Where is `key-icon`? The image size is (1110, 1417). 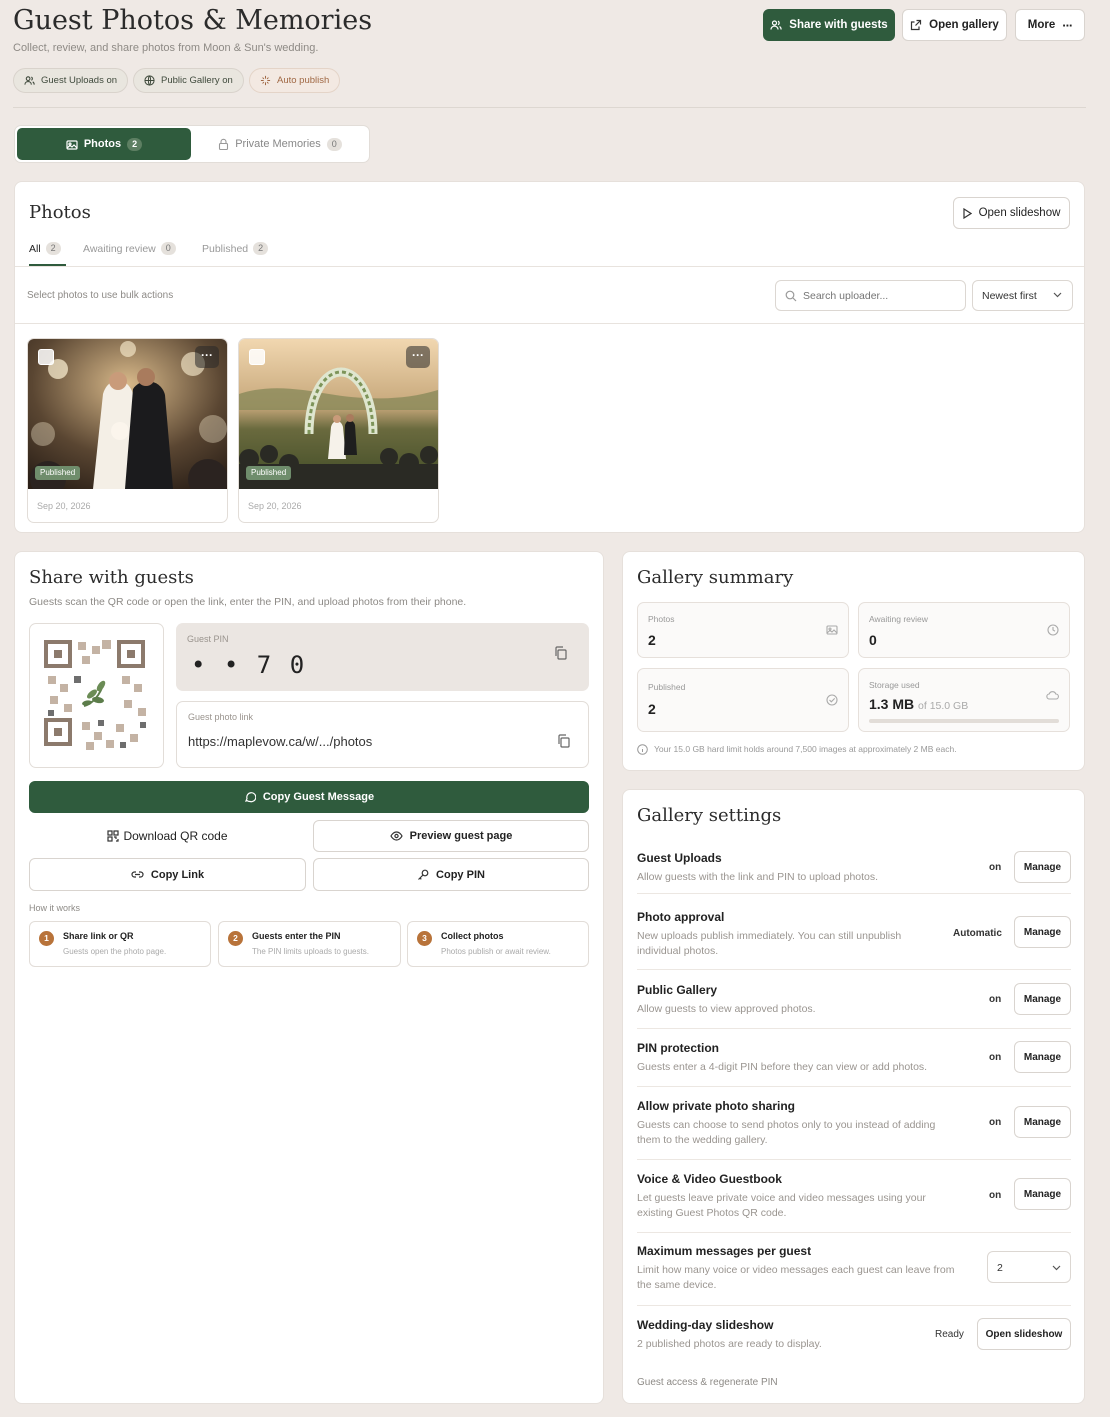 key-icon is located at coordinates (423, 875).